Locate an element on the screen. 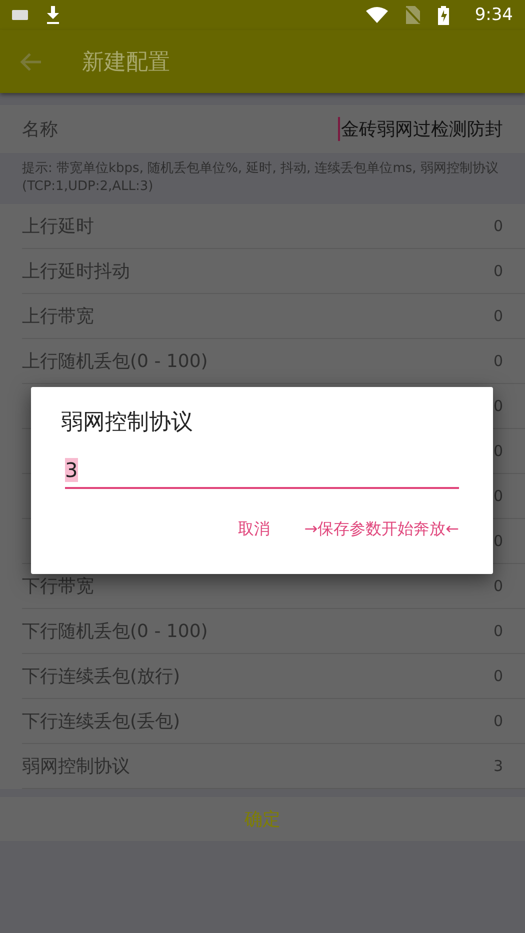 This screenshot has height=933, width=525. setting-label: 上行延时抖动 is located at coordinates (76, 271).